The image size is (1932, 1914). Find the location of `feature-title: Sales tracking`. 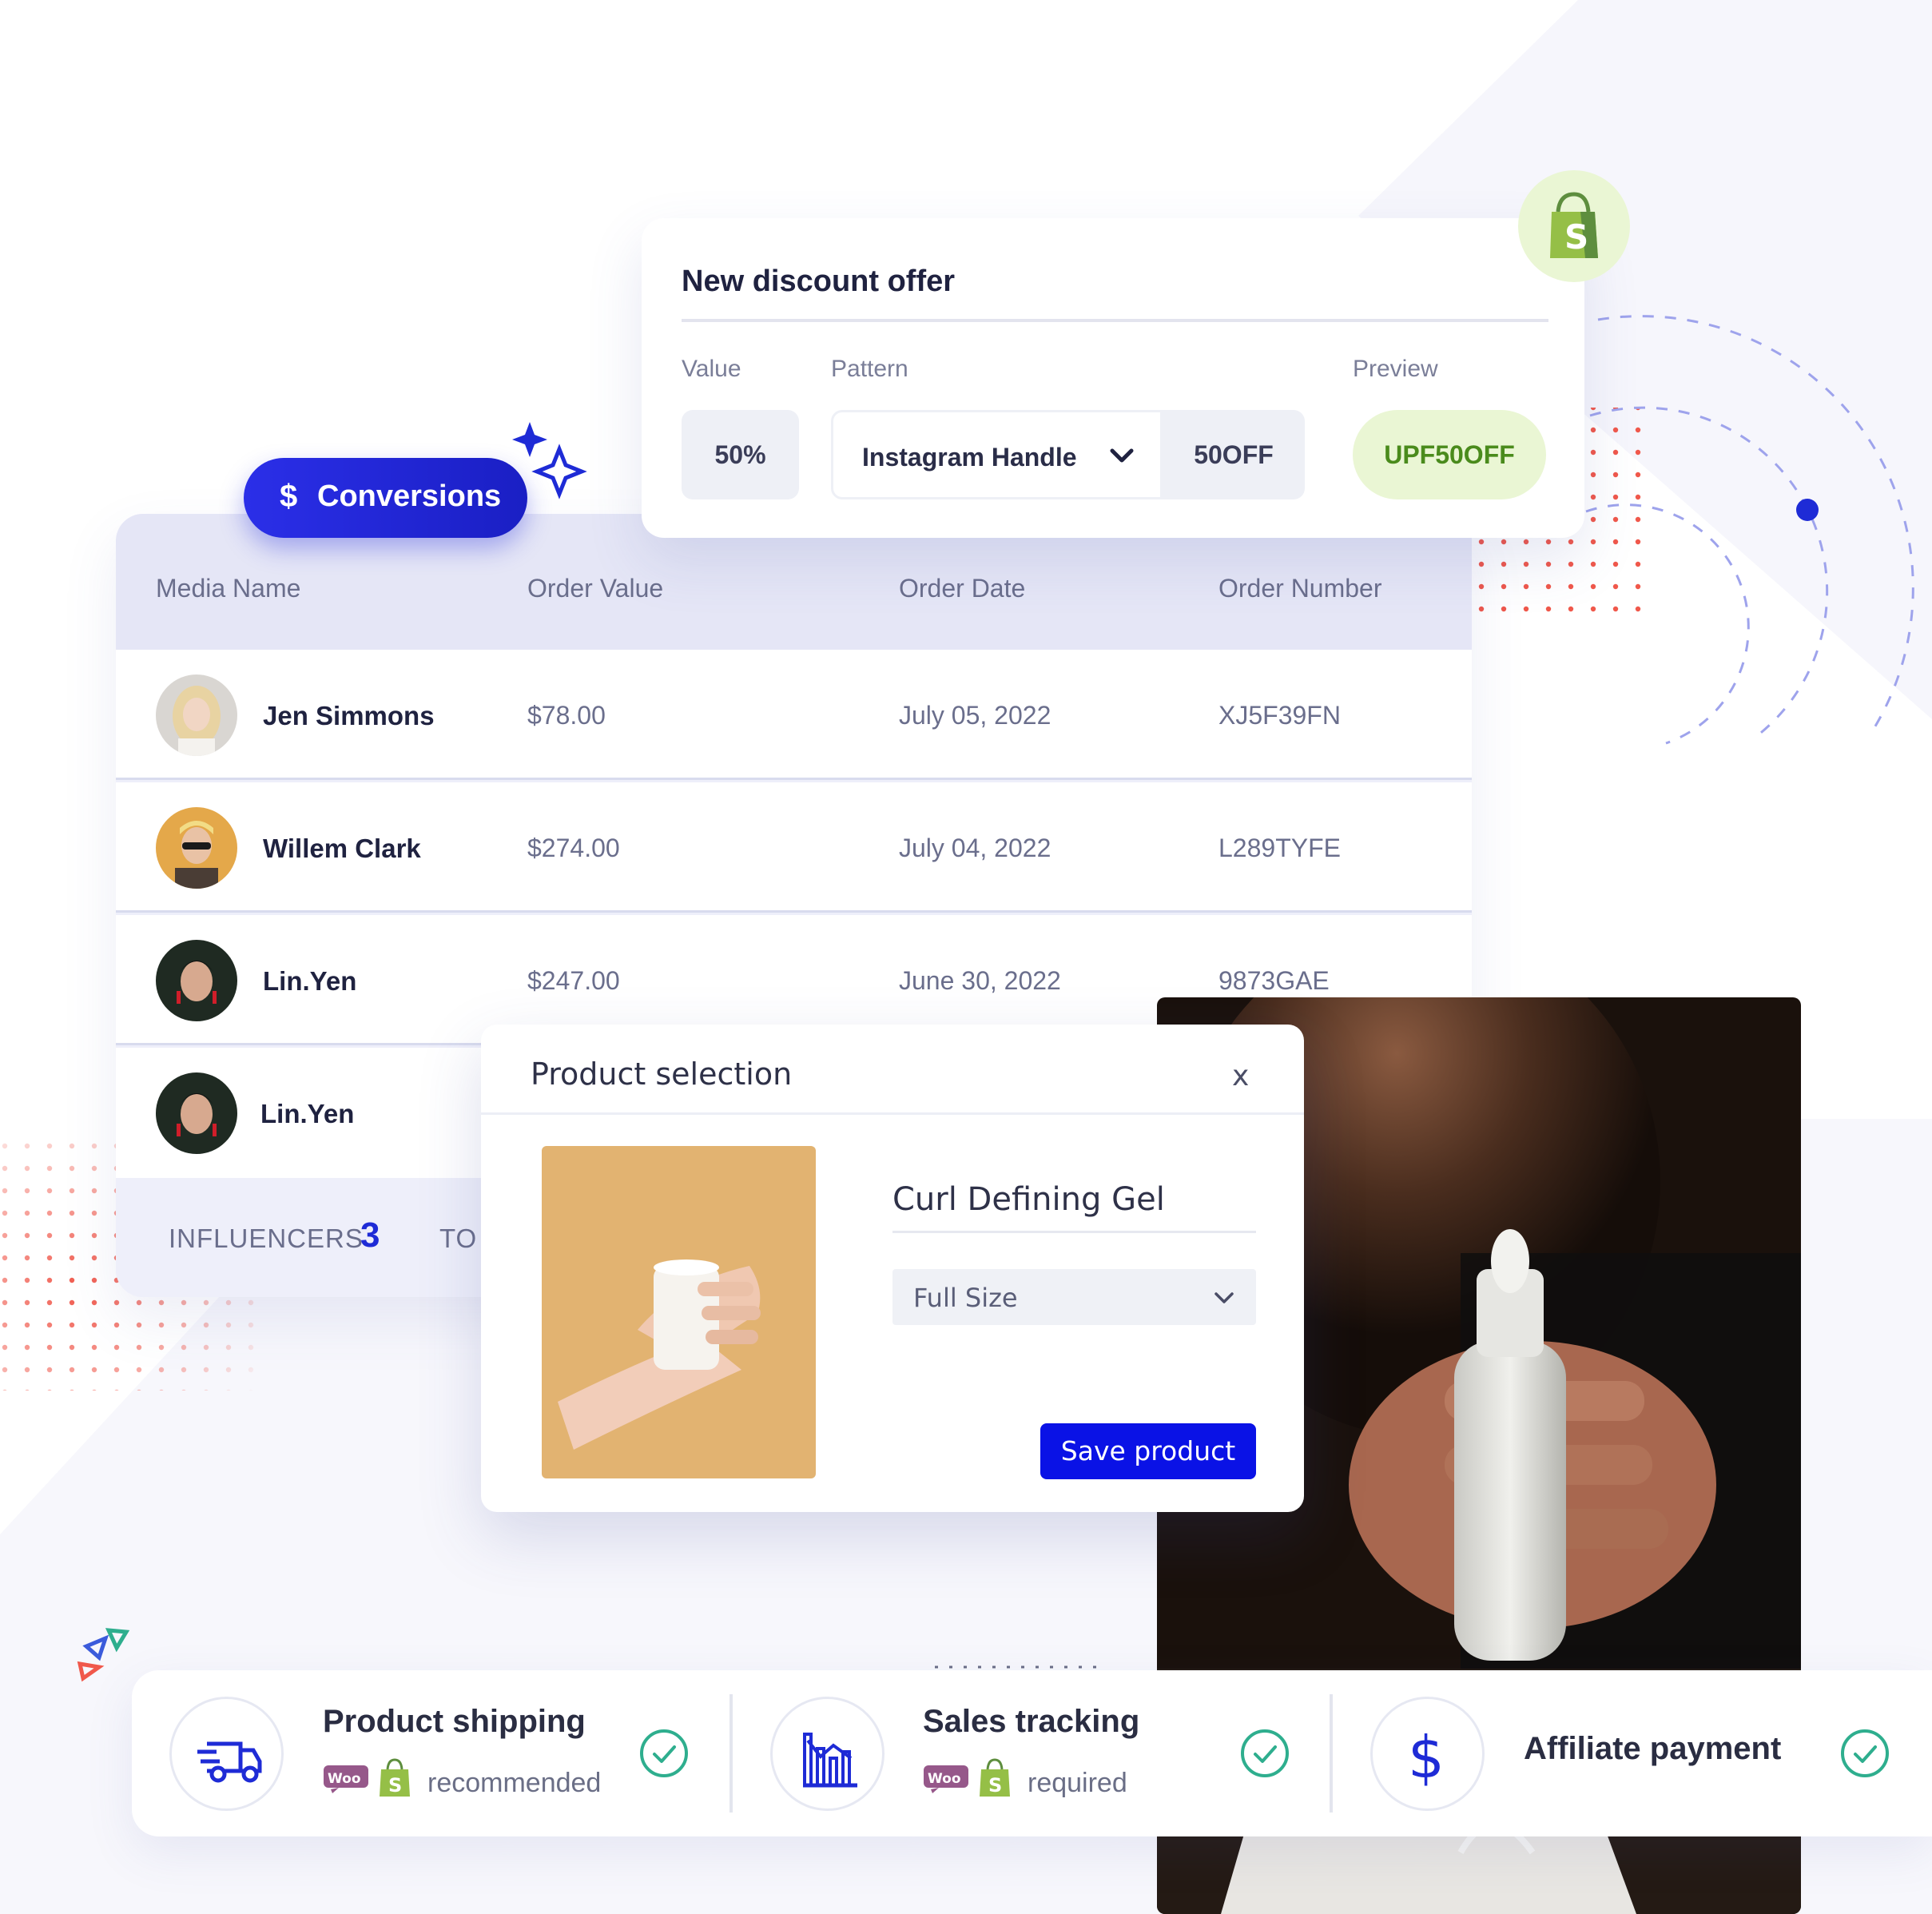

feature-title: Sales tracking is located at coordinates (1031, 1721).